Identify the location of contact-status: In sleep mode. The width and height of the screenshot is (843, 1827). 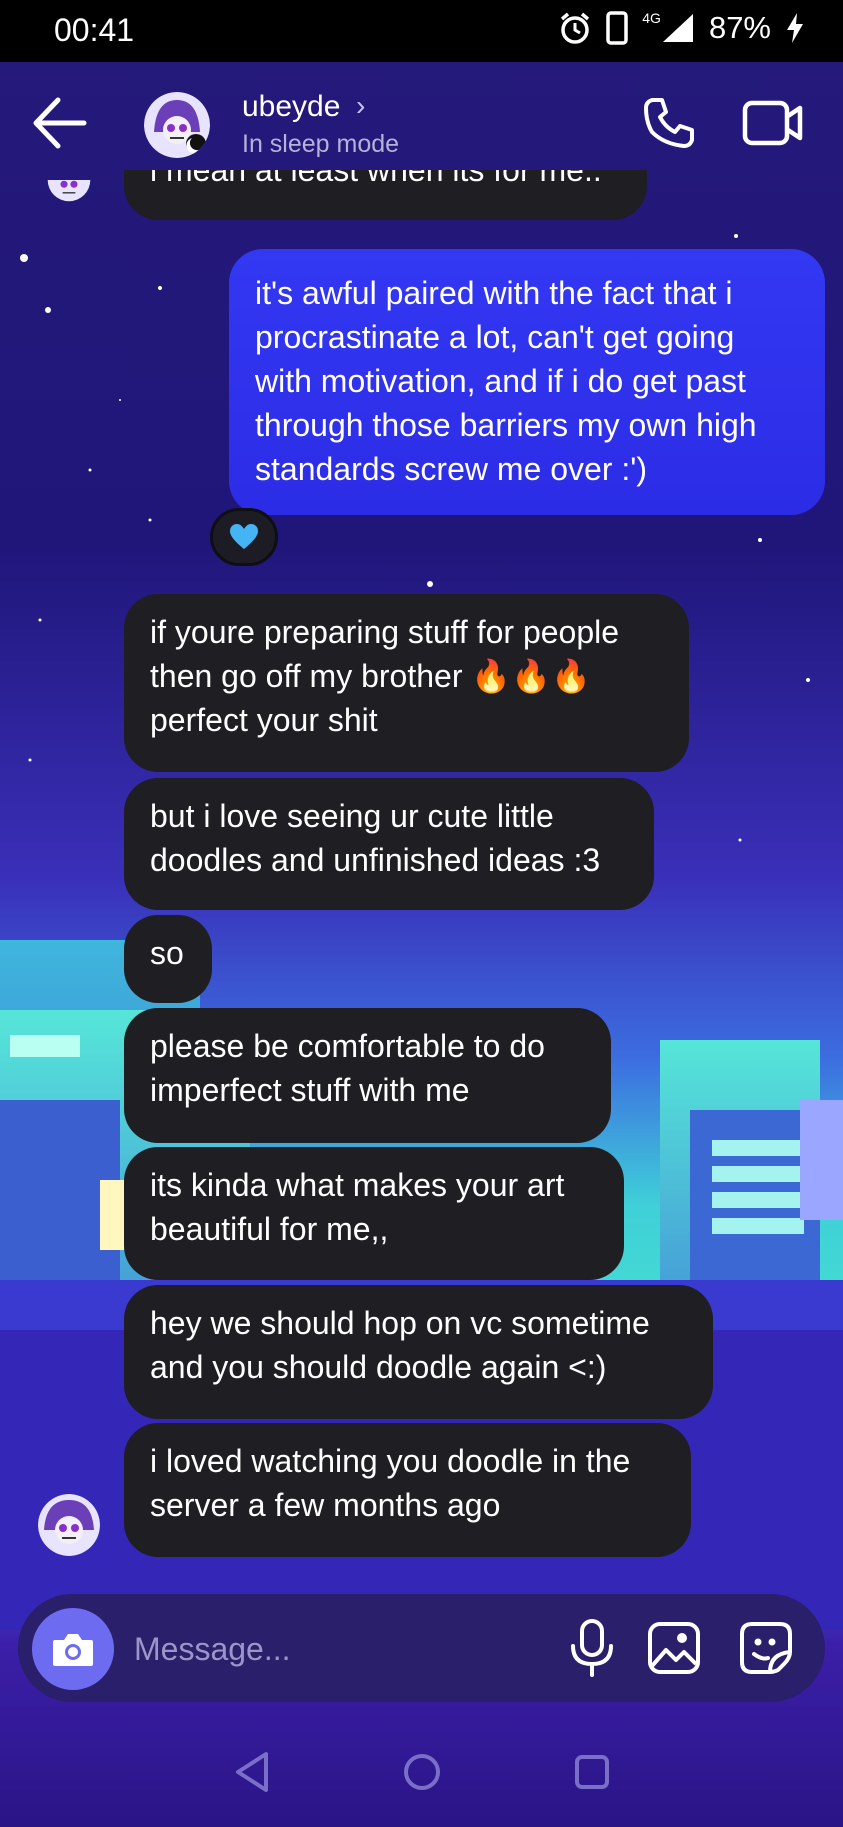
(321, 144).